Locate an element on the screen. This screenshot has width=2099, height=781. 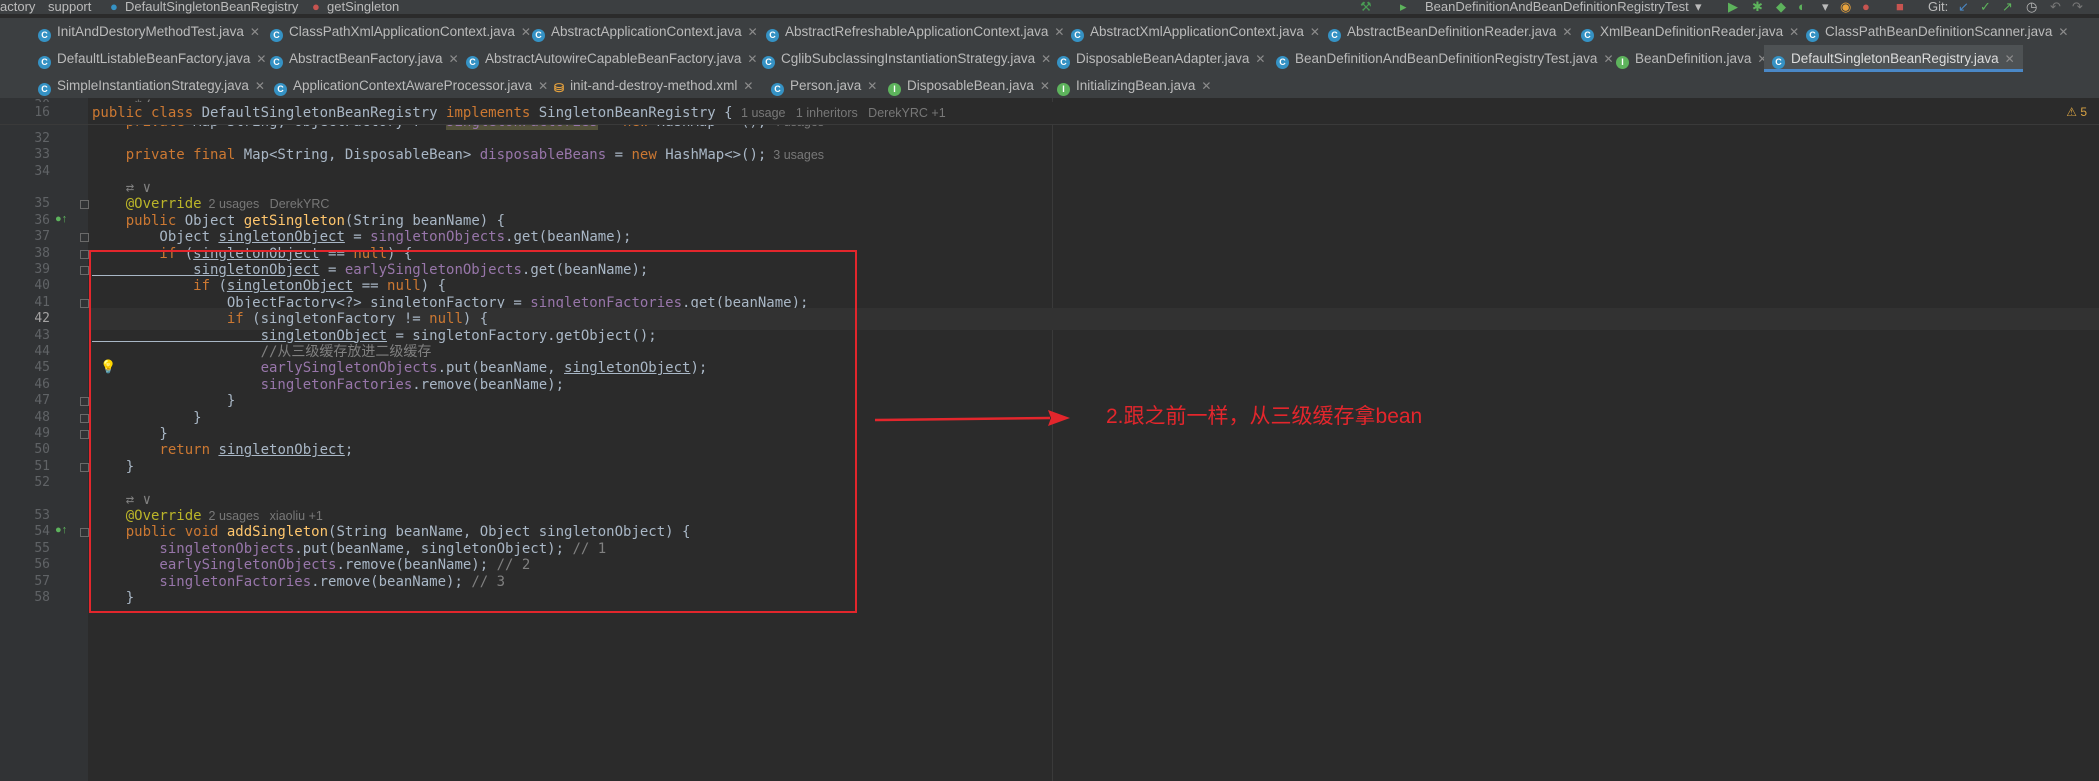
tab-disposablebean: I DisposableBean.java ✕ is located at coordinates (969, 85).